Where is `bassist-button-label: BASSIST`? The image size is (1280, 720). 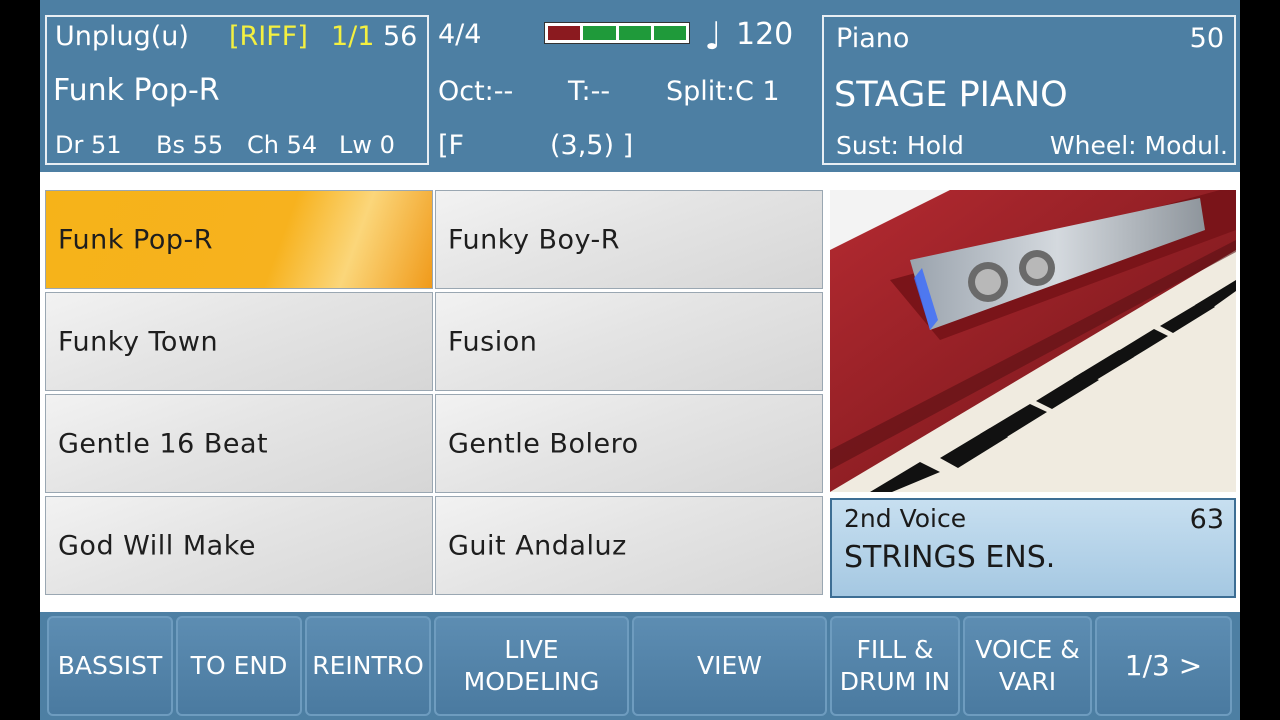
bassist-button-label: BASSIST is located at coordinates (110, 665).